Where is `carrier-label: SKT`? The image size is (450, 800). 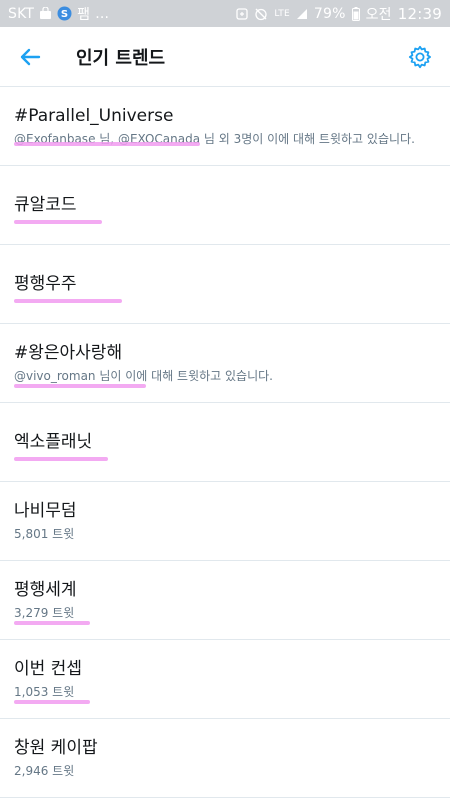
carrier-label: SKT is located at coordinates (21, 13).